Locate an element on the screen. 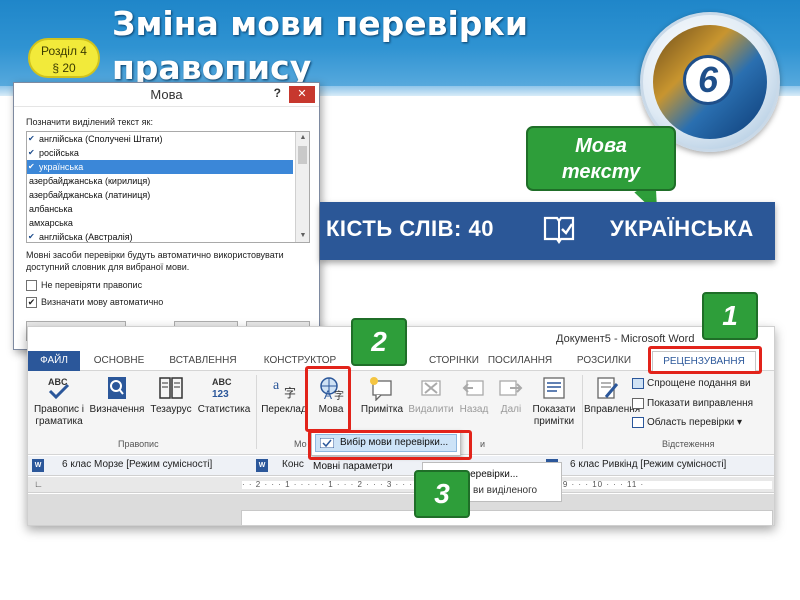  language-button-highlight is located at coordinates (328, 399).